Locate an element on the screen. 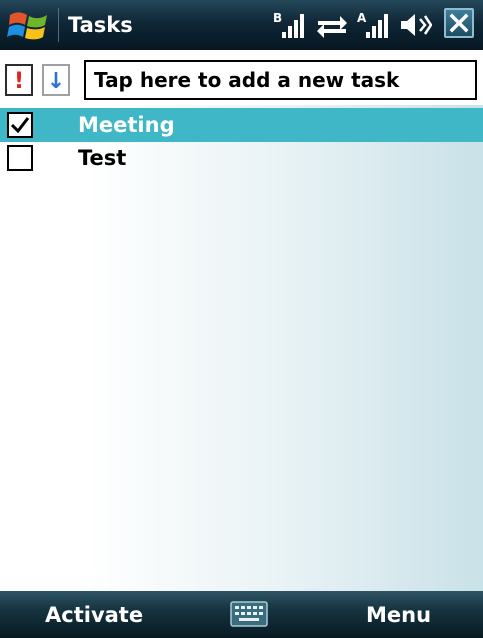 The image size is (483, 638). volume-icon is located at coordinates (415, 25).